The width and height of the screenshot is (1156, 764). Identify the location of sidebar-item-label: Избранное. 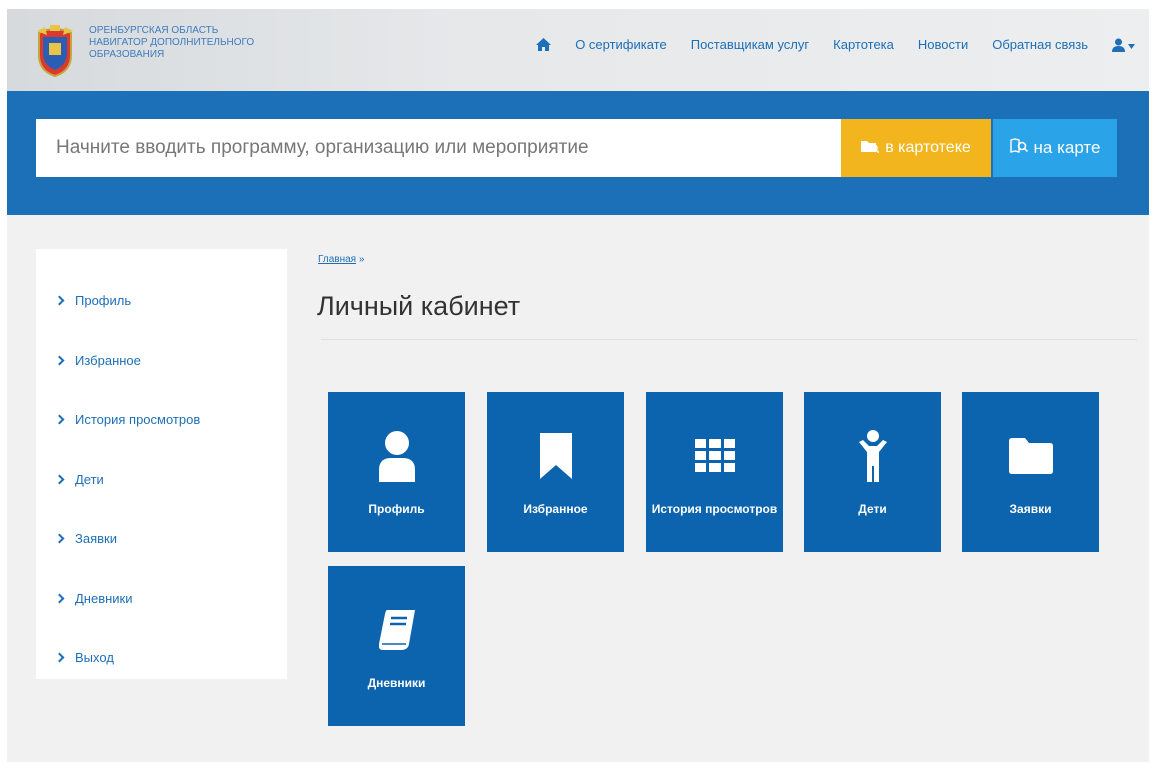
(108, 360).